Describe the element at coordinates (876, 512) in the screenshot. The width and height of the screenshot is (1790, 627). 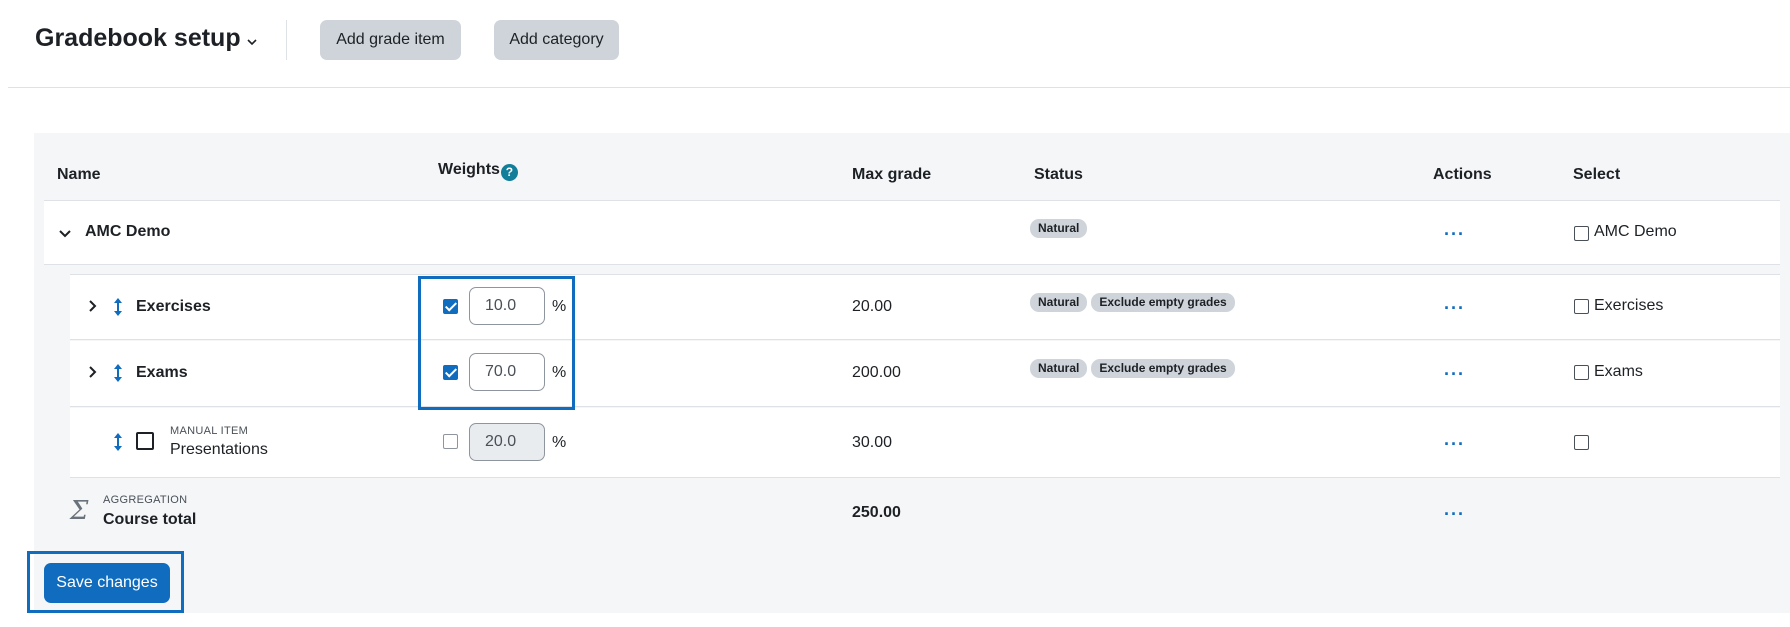
I see `course-total-max-grade: 250.00` at that location.